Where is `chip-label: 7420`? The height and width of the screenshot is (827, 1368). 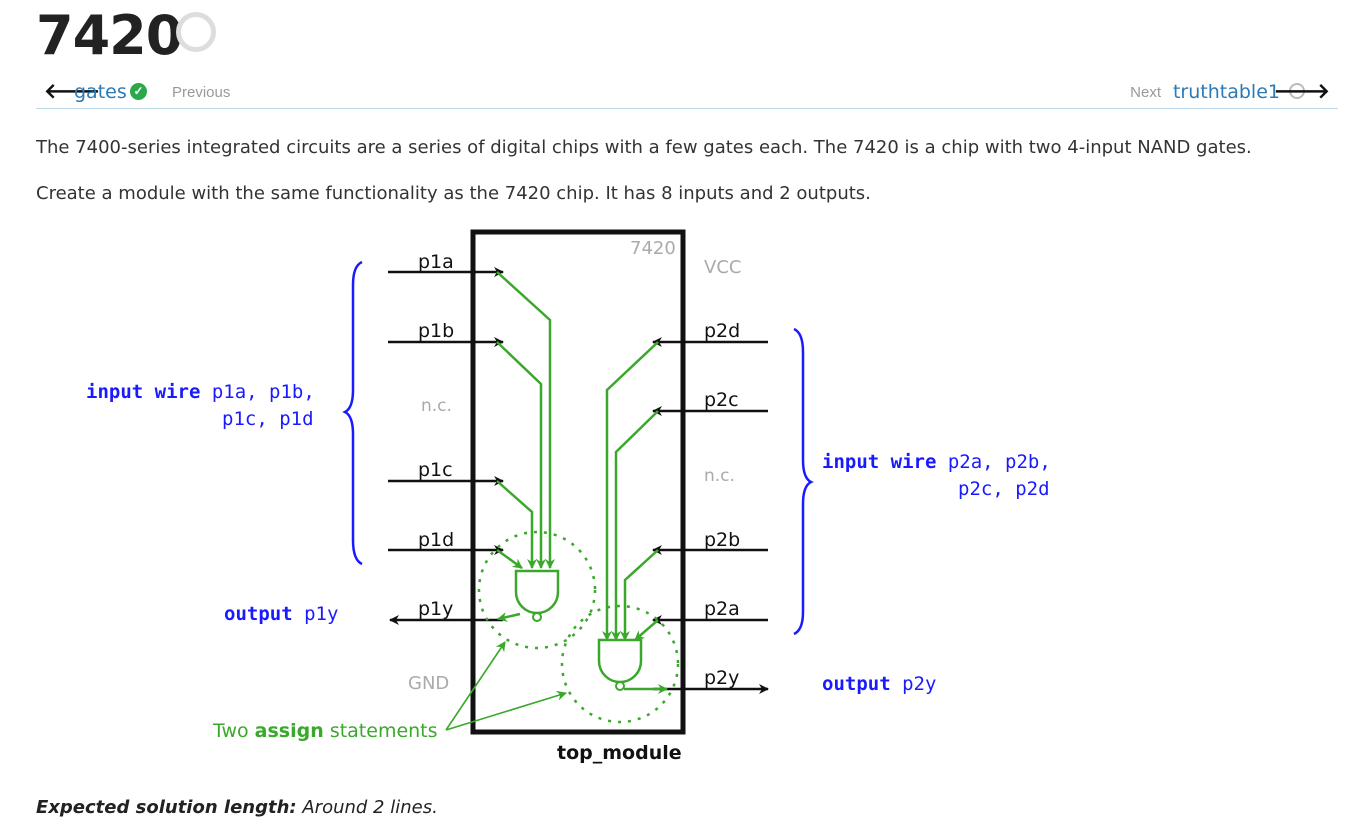 chip-label: 7420 is located at coordinates (653, 248).